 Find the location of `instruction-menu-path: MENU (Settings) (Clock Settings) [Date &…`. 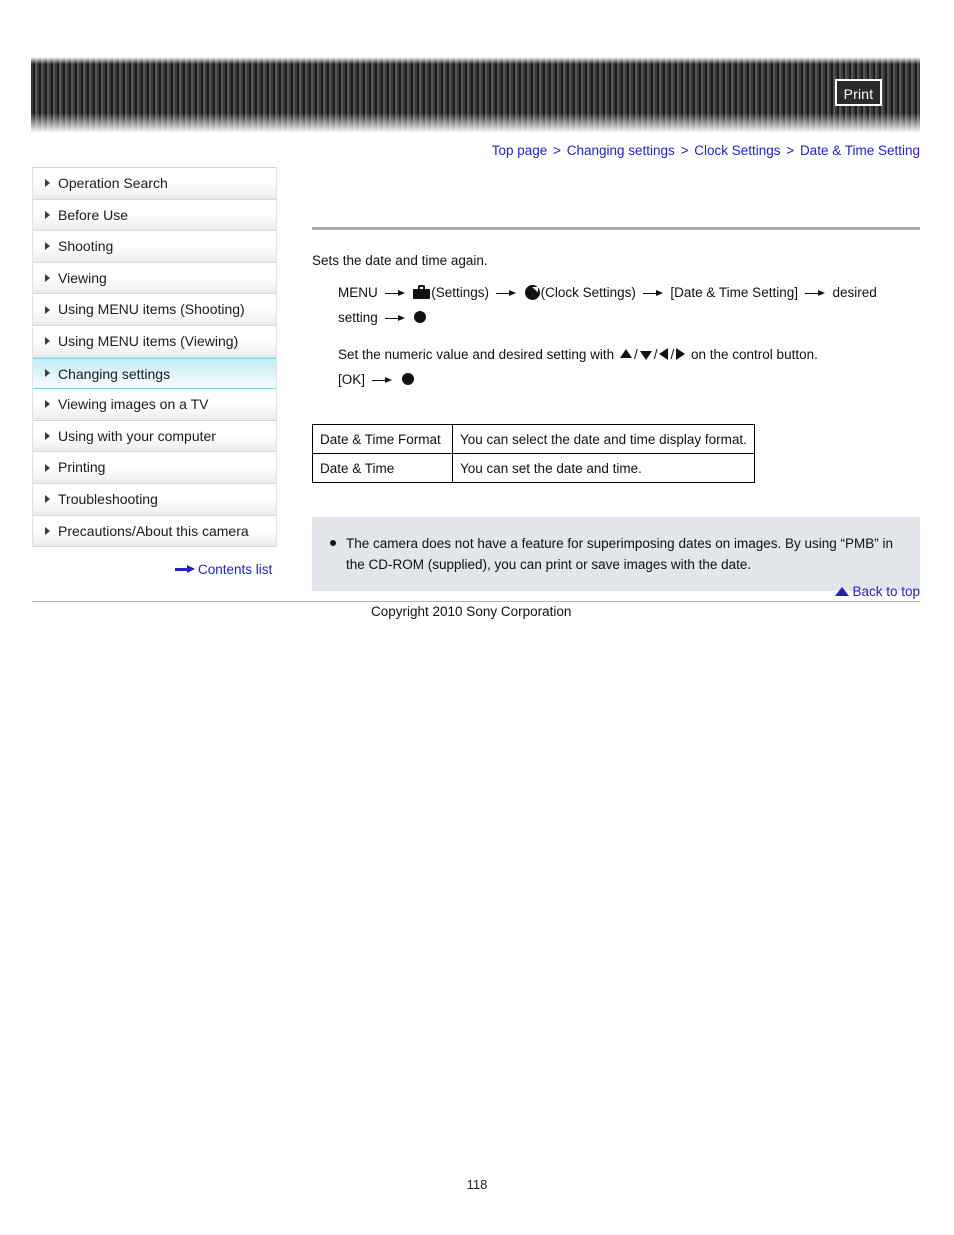

instruction-menu-path: MENU (Settings) (Clock Settings) [Date &… is located at coordinates (629, 305).